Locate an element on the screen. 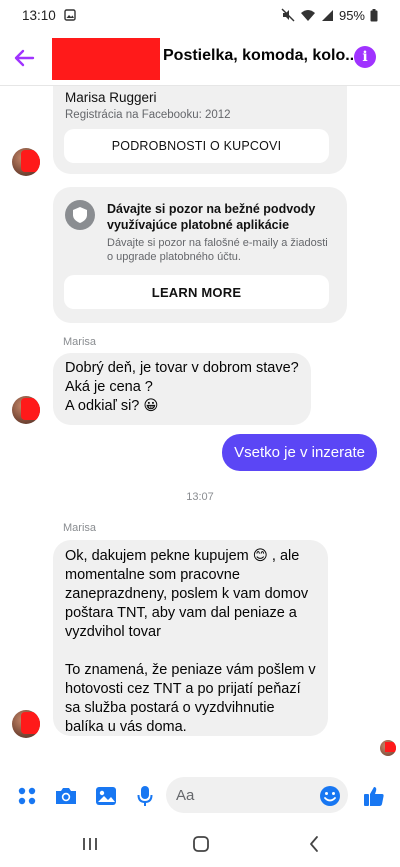 Image resolution: width=400 pixels, height=867 pixels. more-actions-button is located at coordinates (27, 796).